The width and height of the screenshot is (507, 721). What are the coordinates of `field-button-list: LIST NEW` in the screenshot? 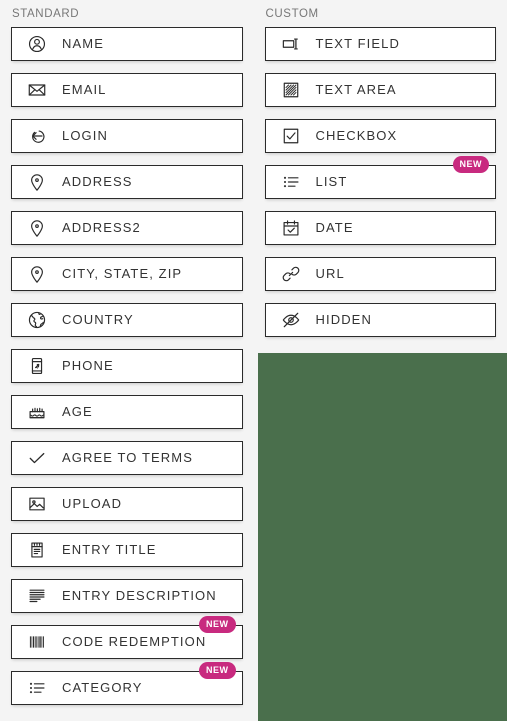 It's located at (380, 177).